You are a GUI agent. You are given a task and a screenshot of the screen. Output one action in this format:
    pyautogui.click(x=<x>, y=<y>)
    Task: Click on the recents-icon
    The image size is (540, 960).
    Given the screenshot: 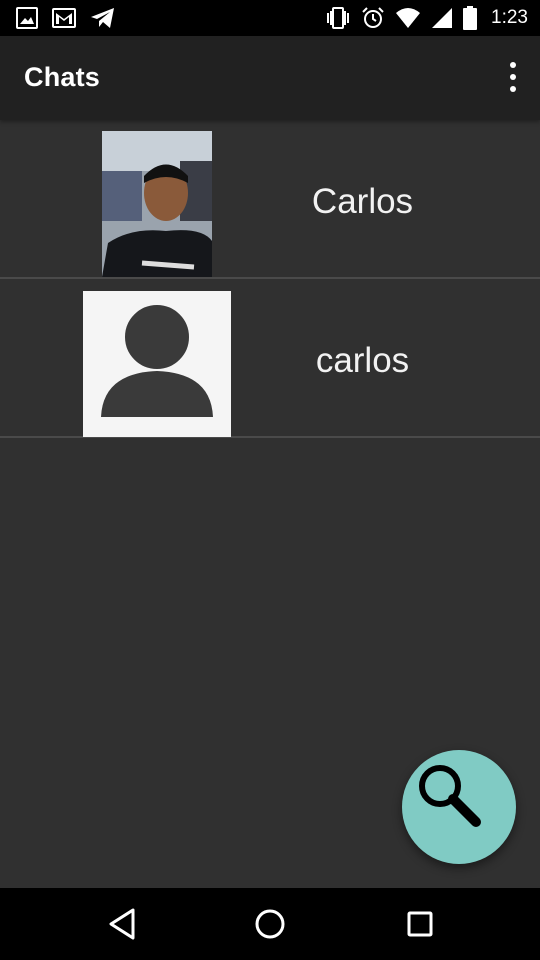 What is the action you would take?
    pyautogui.click(x=420, y=924)
    